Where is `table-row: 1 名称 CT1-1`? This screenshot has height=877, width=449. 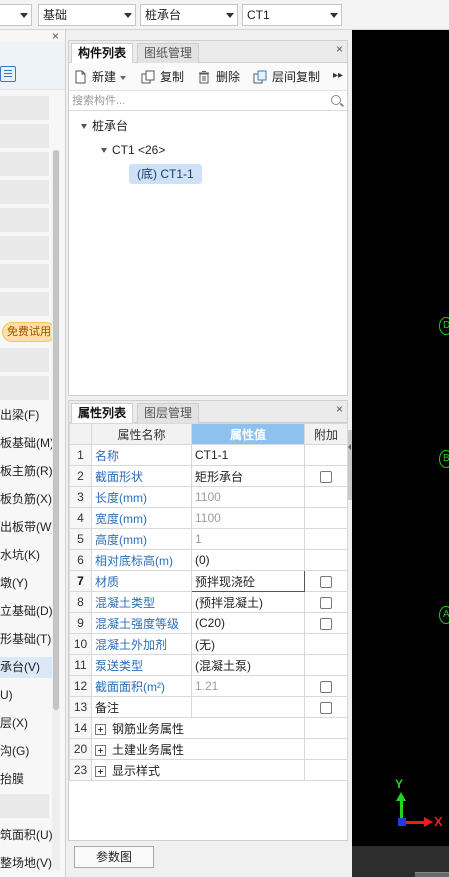 table-row: 1 名称 CT1-1 is located at coordinates (208, 455).